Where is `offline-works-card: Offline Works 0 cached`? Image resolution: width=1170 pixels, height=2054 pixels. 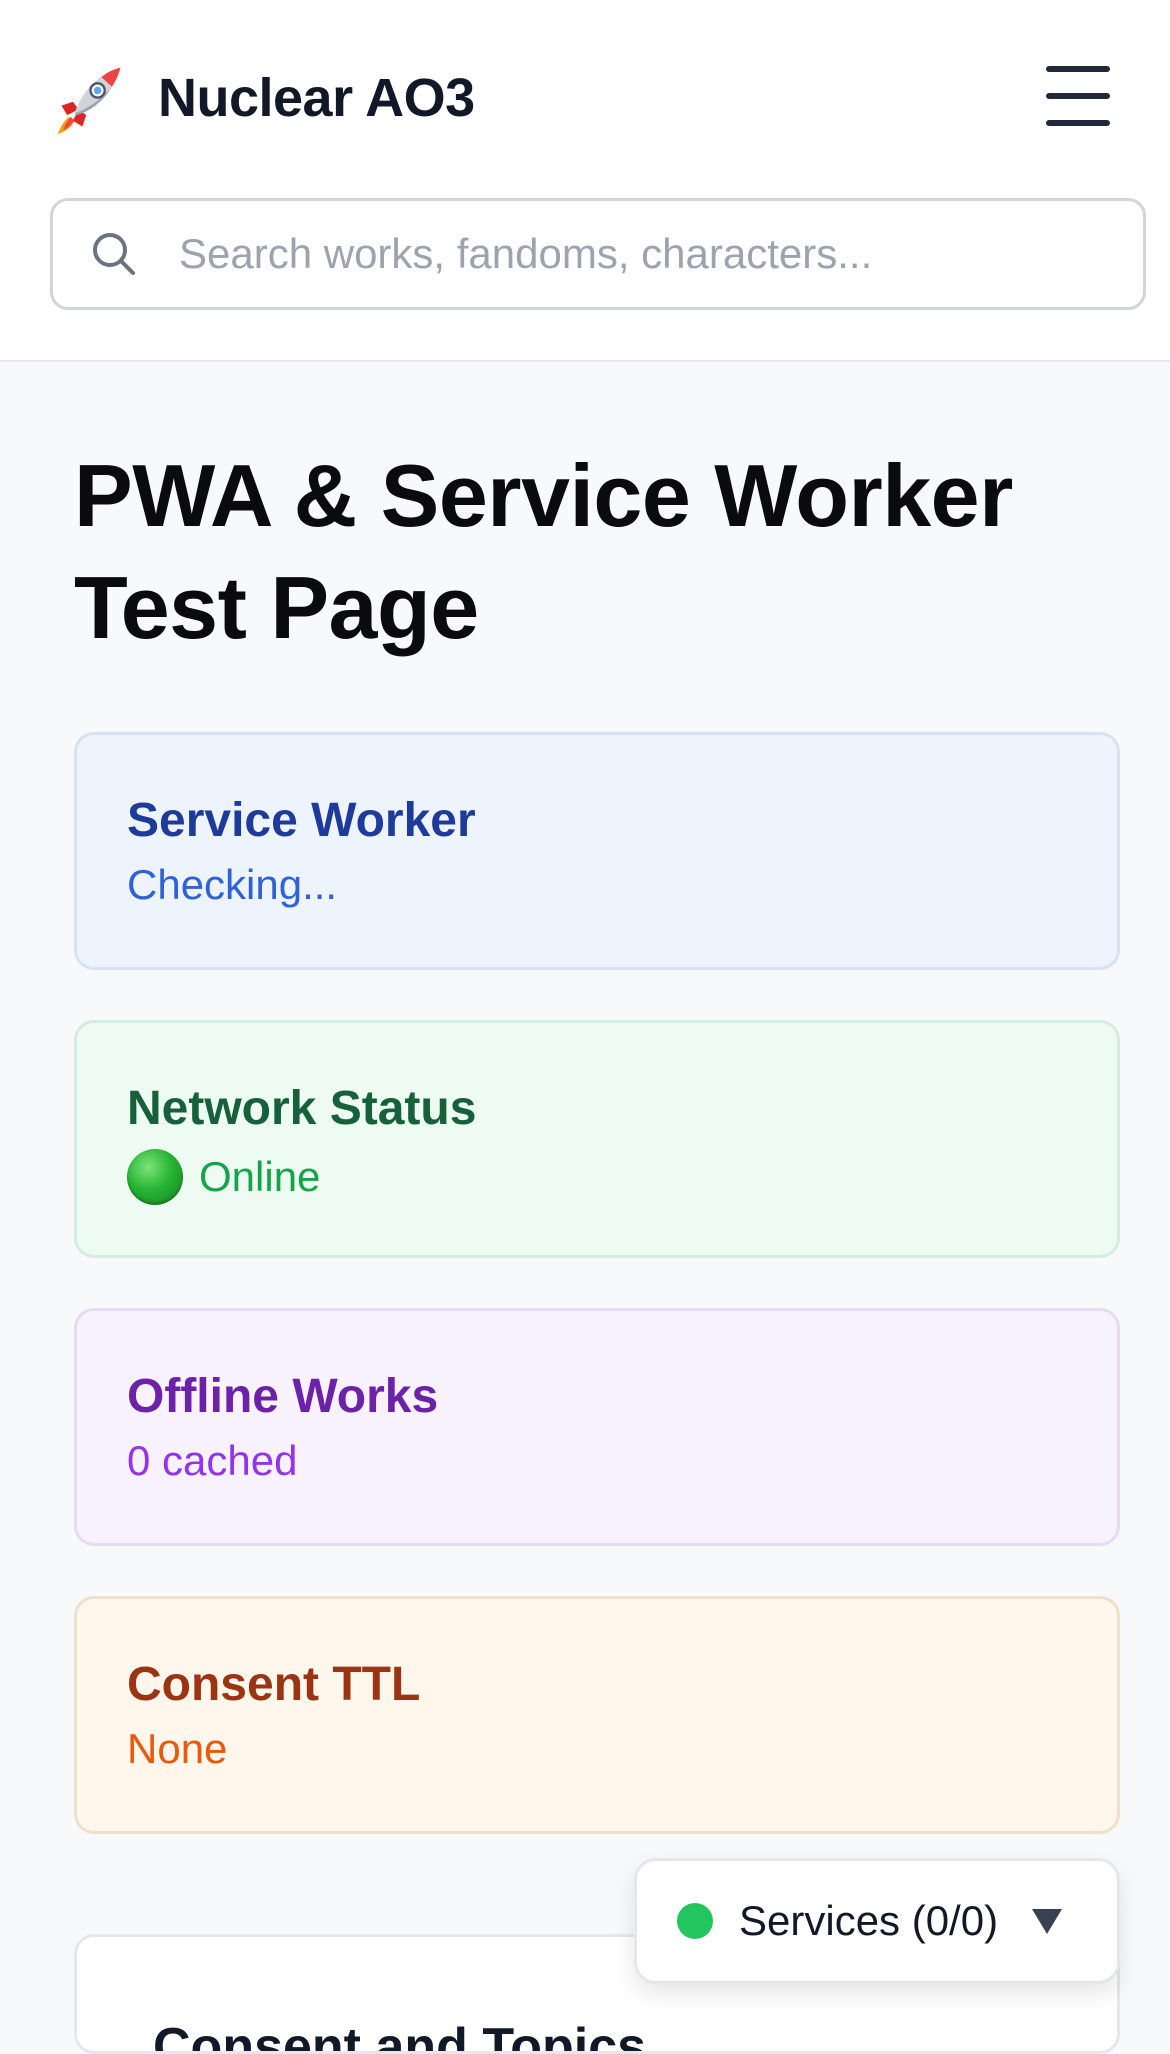
offline-works-card: Offline Works 0 cached is located at coordinates (597, 1427).